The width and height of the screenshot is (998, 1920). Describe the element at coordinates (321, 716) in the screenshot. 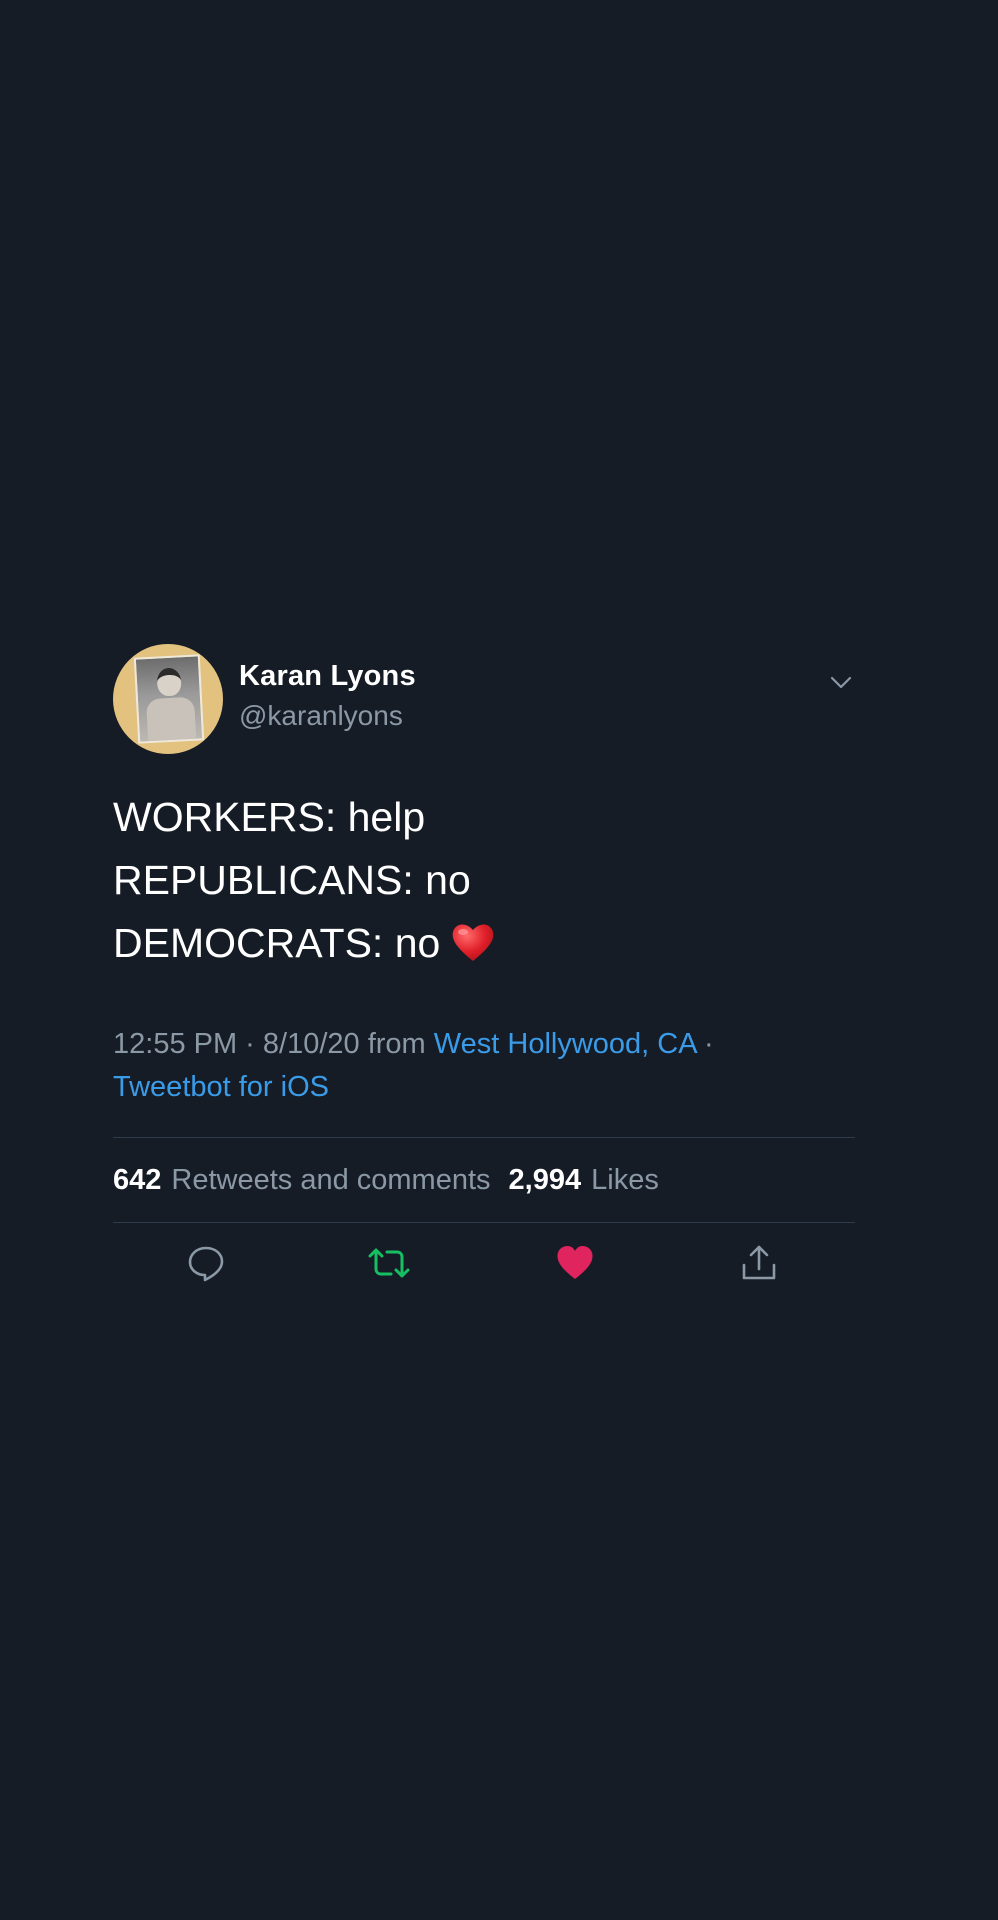

I see `author-handle: @karanlyons` at that location.